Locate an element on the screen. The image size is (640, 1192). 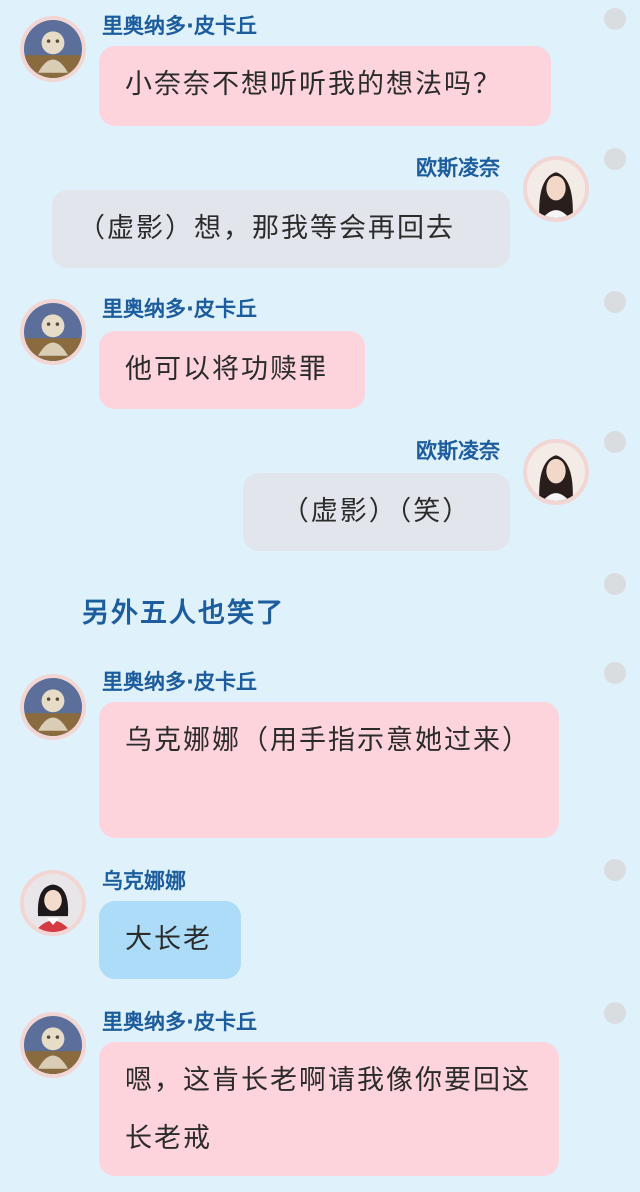
message-row: 欧斯凌奈 （虚影）想，那我等会再回去 is located at coordinates (320, 210).